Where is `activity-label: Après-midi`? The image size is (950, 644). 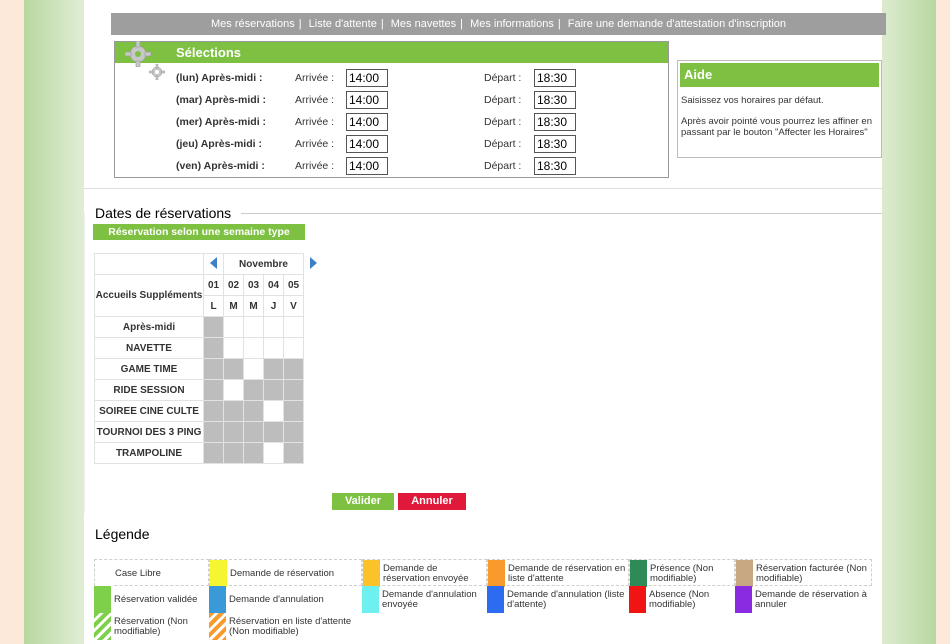 activity-label: Après-midi is located at coordinates (149, 327).